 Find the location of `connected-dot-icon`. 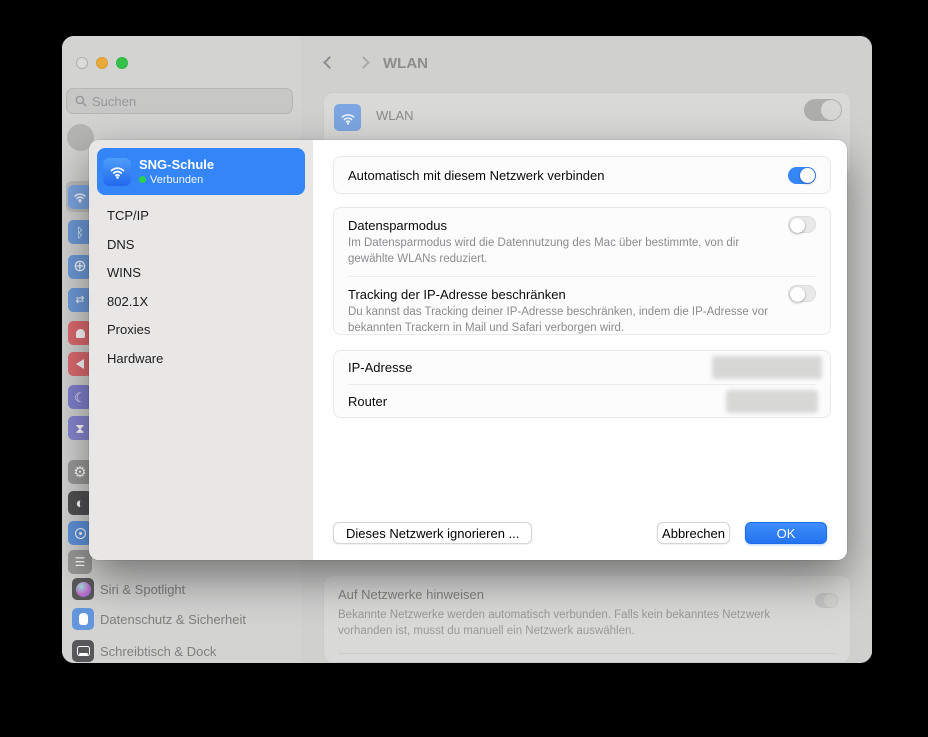

connected-dot-icon is located at coordinates (142, 180).